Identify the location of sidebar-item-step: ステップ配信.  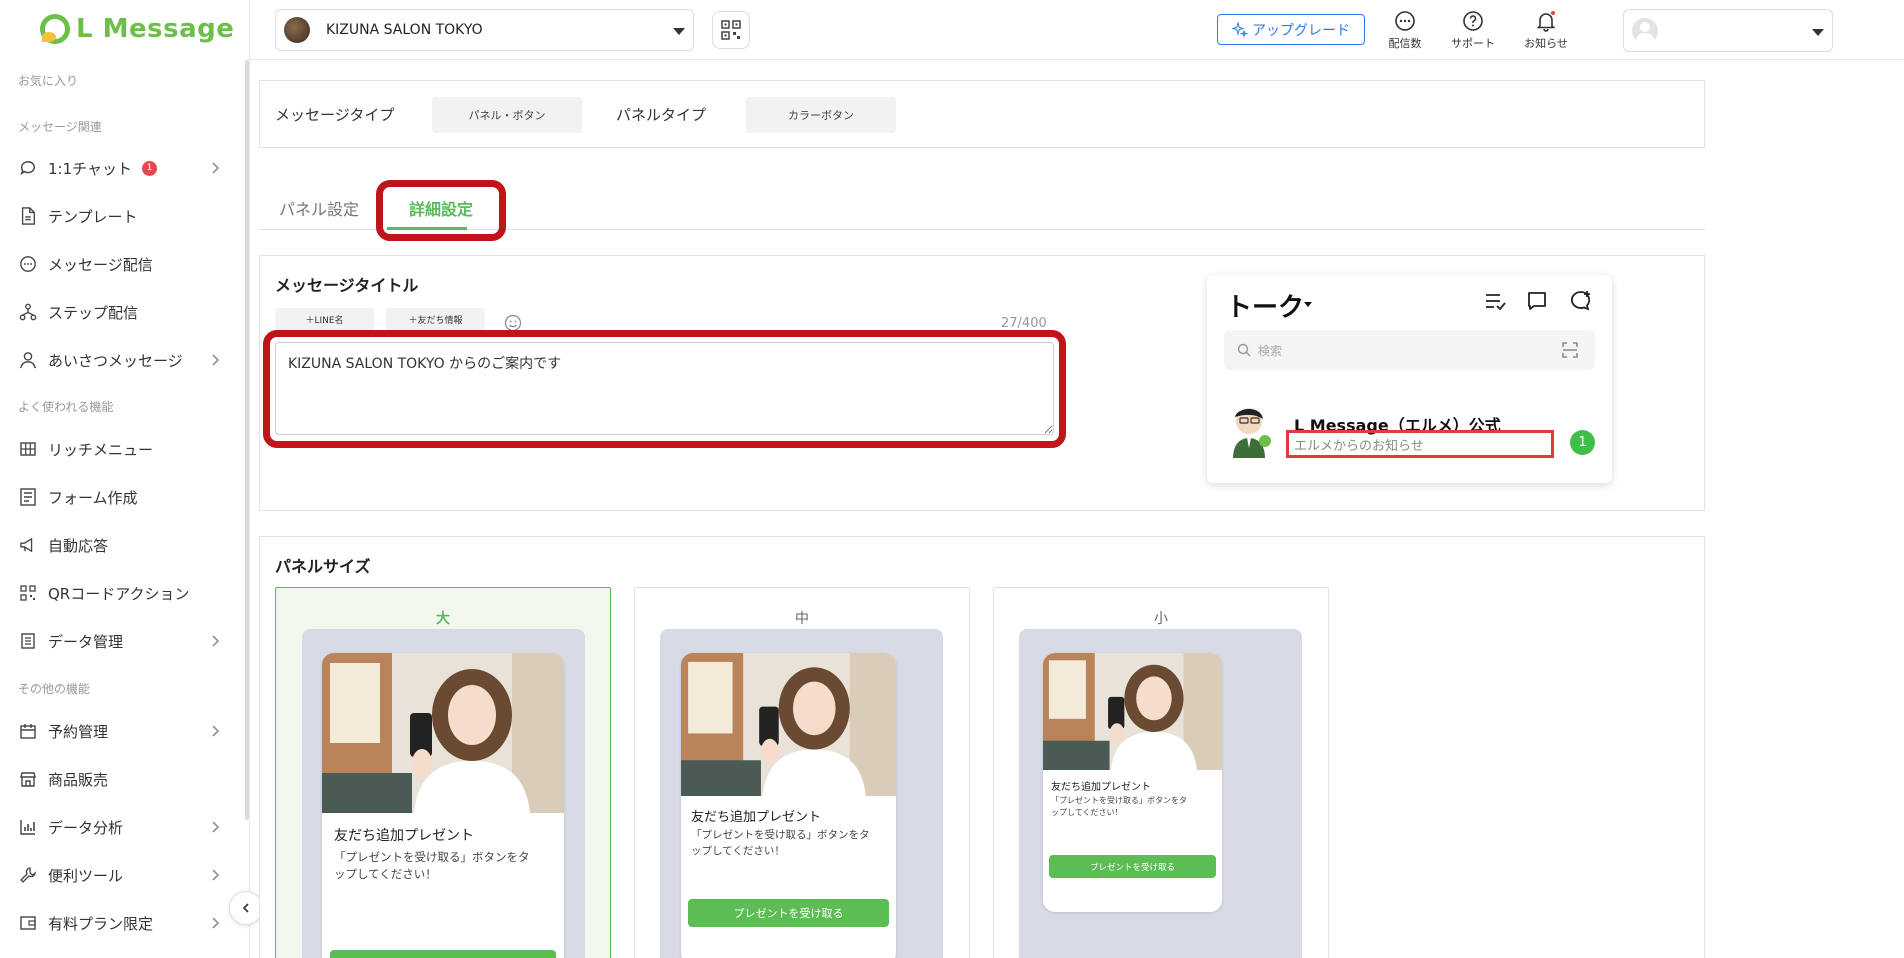
(120, 312).